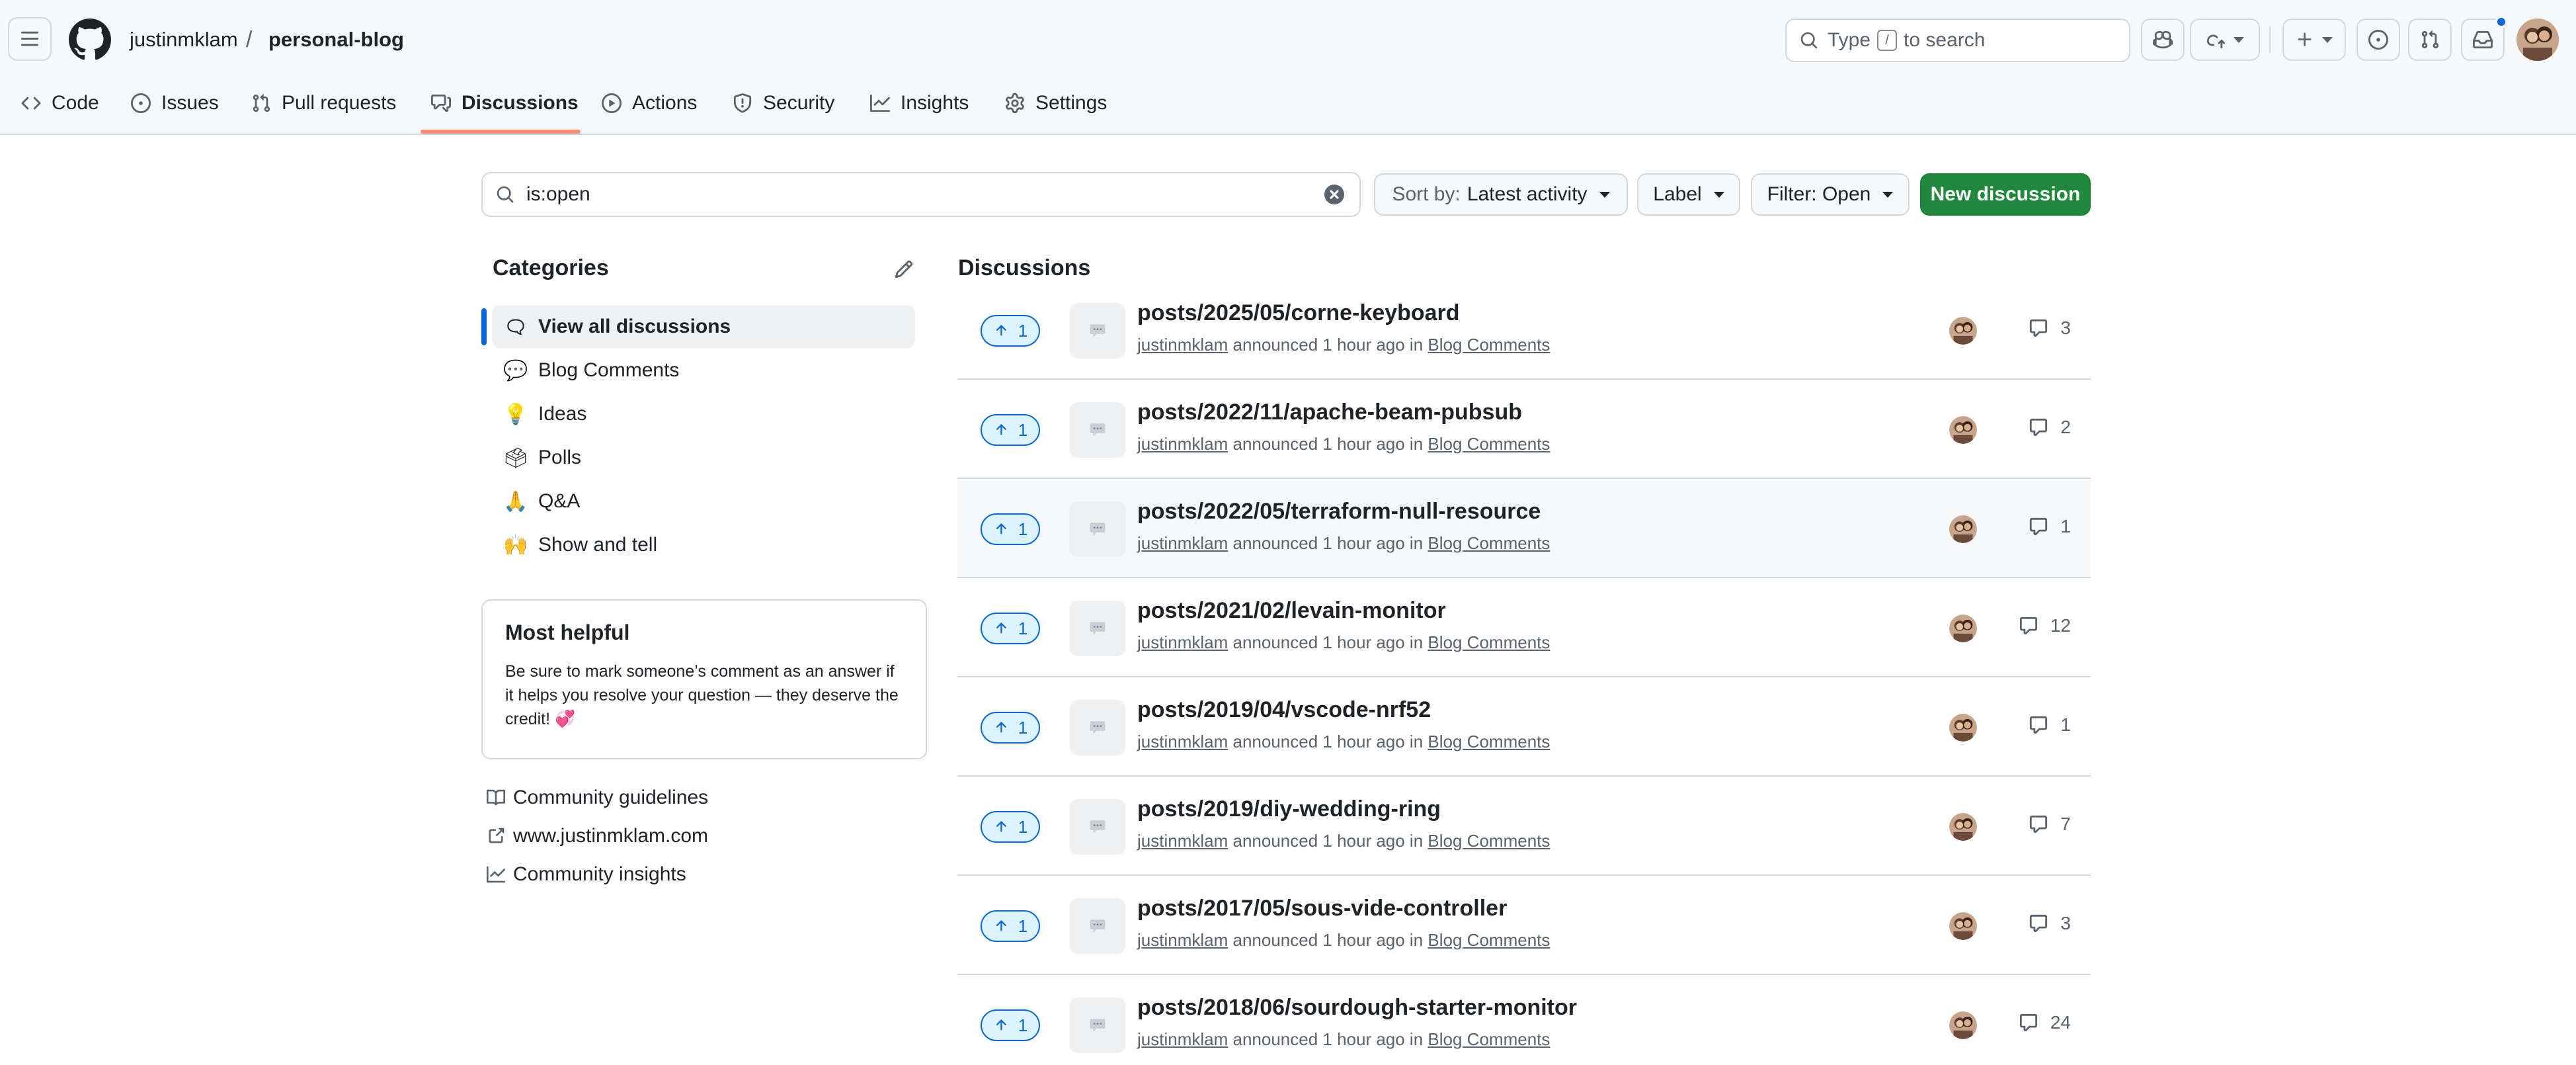  What do you see at coordinates (2045, 1022) in the screenshot?
I see `comment-count-link: 24` at bounding box center [2045, 1022].